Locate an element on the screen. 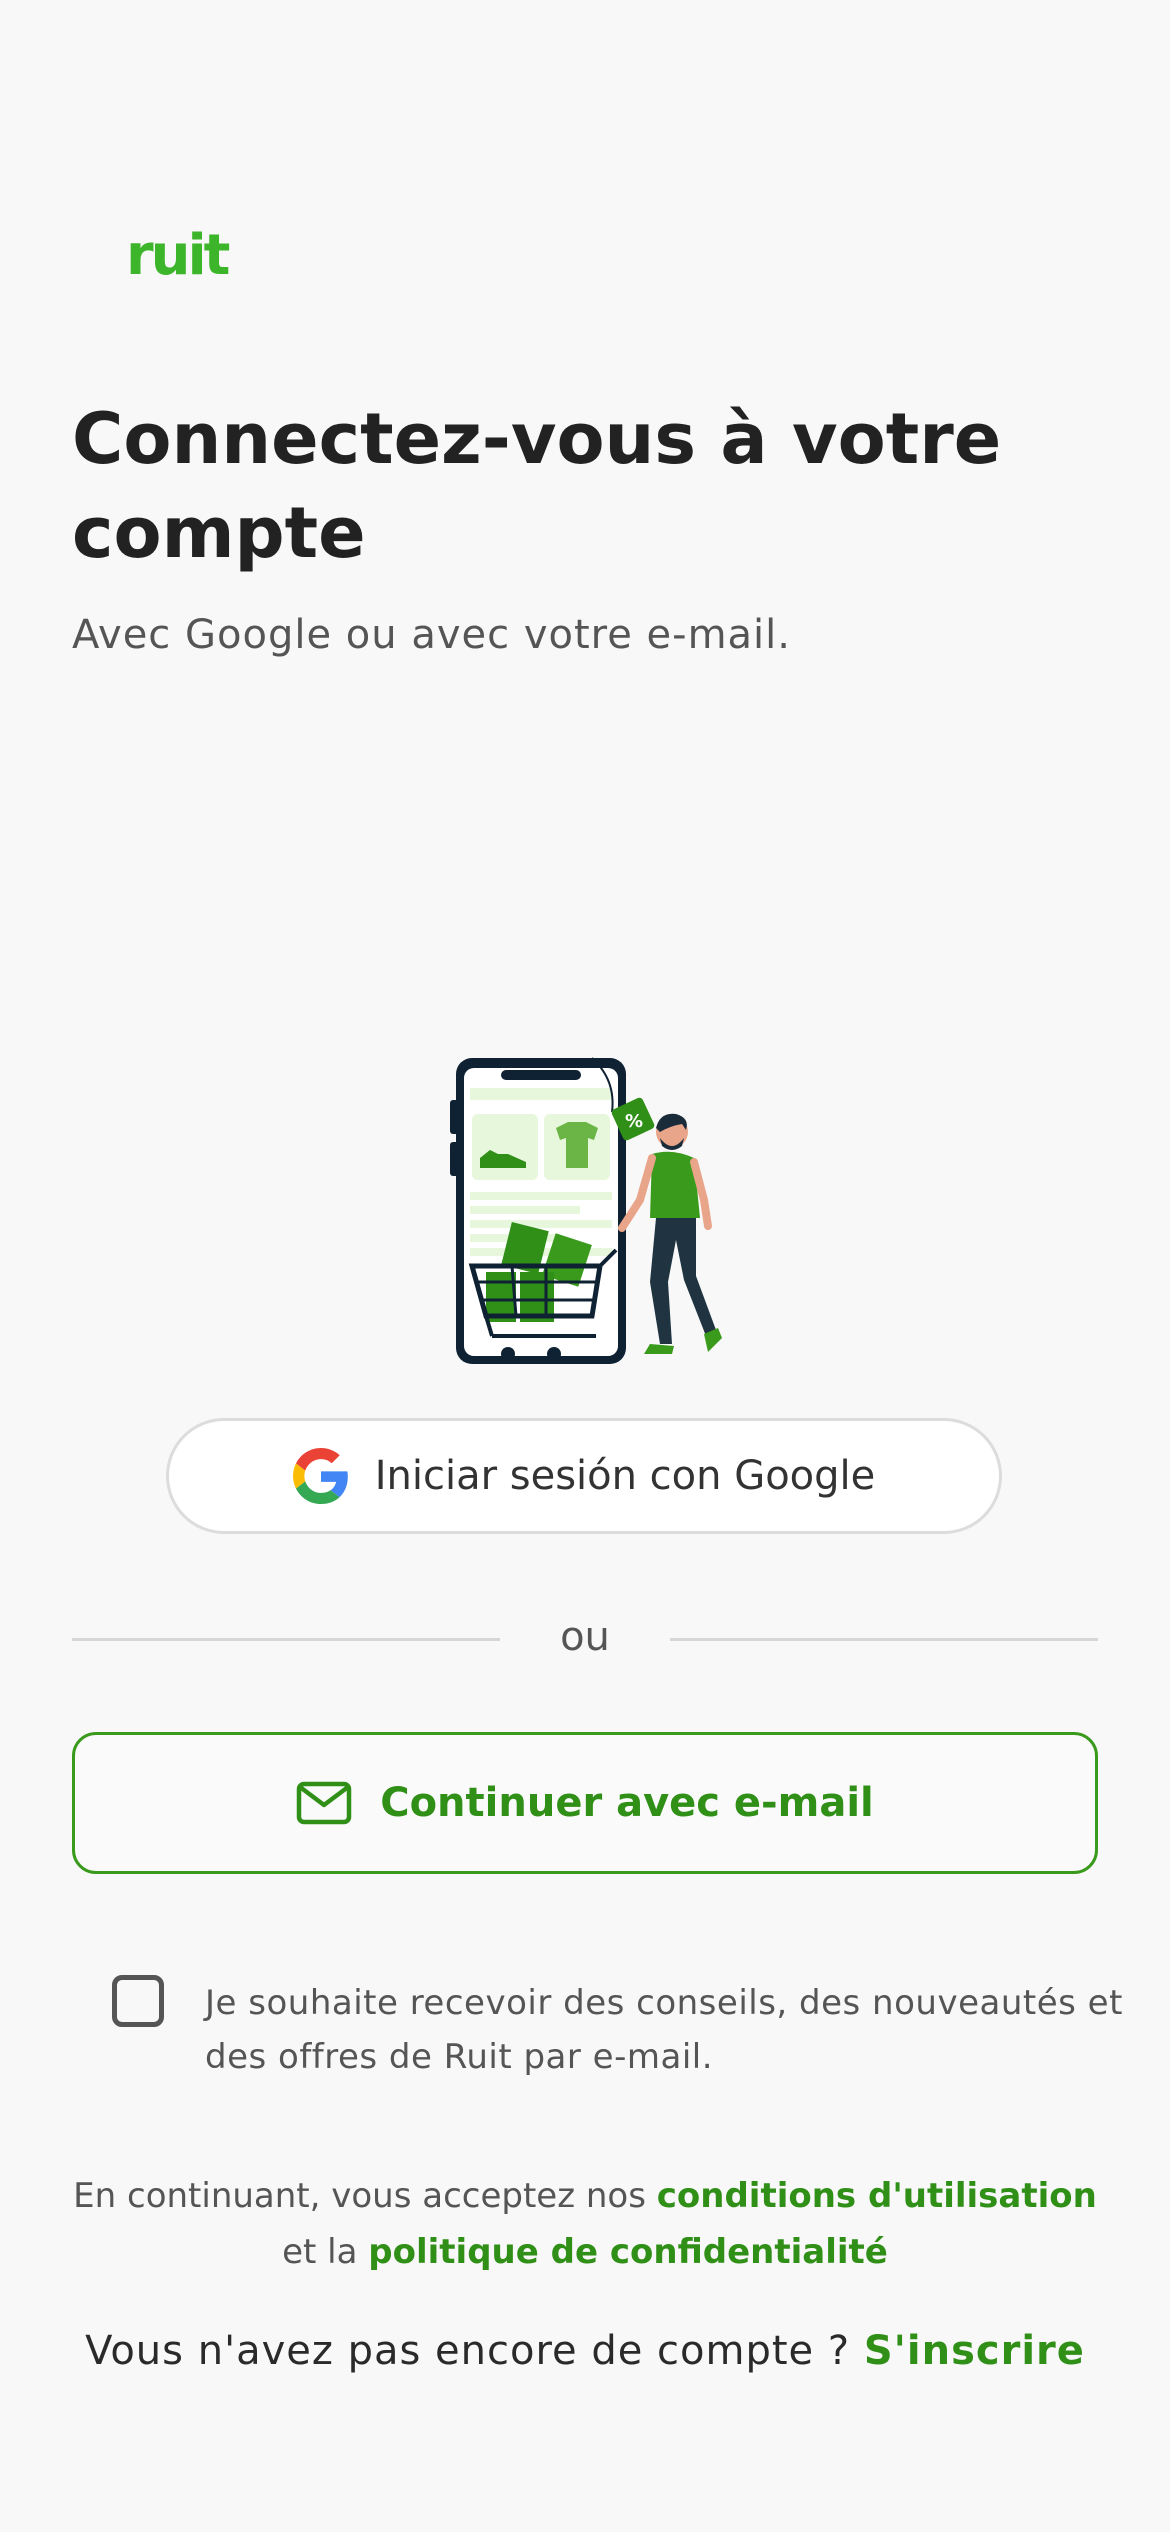 This screenshot has height=2532, width=1170. envelope-icon is located at coordinates (324, 1803).